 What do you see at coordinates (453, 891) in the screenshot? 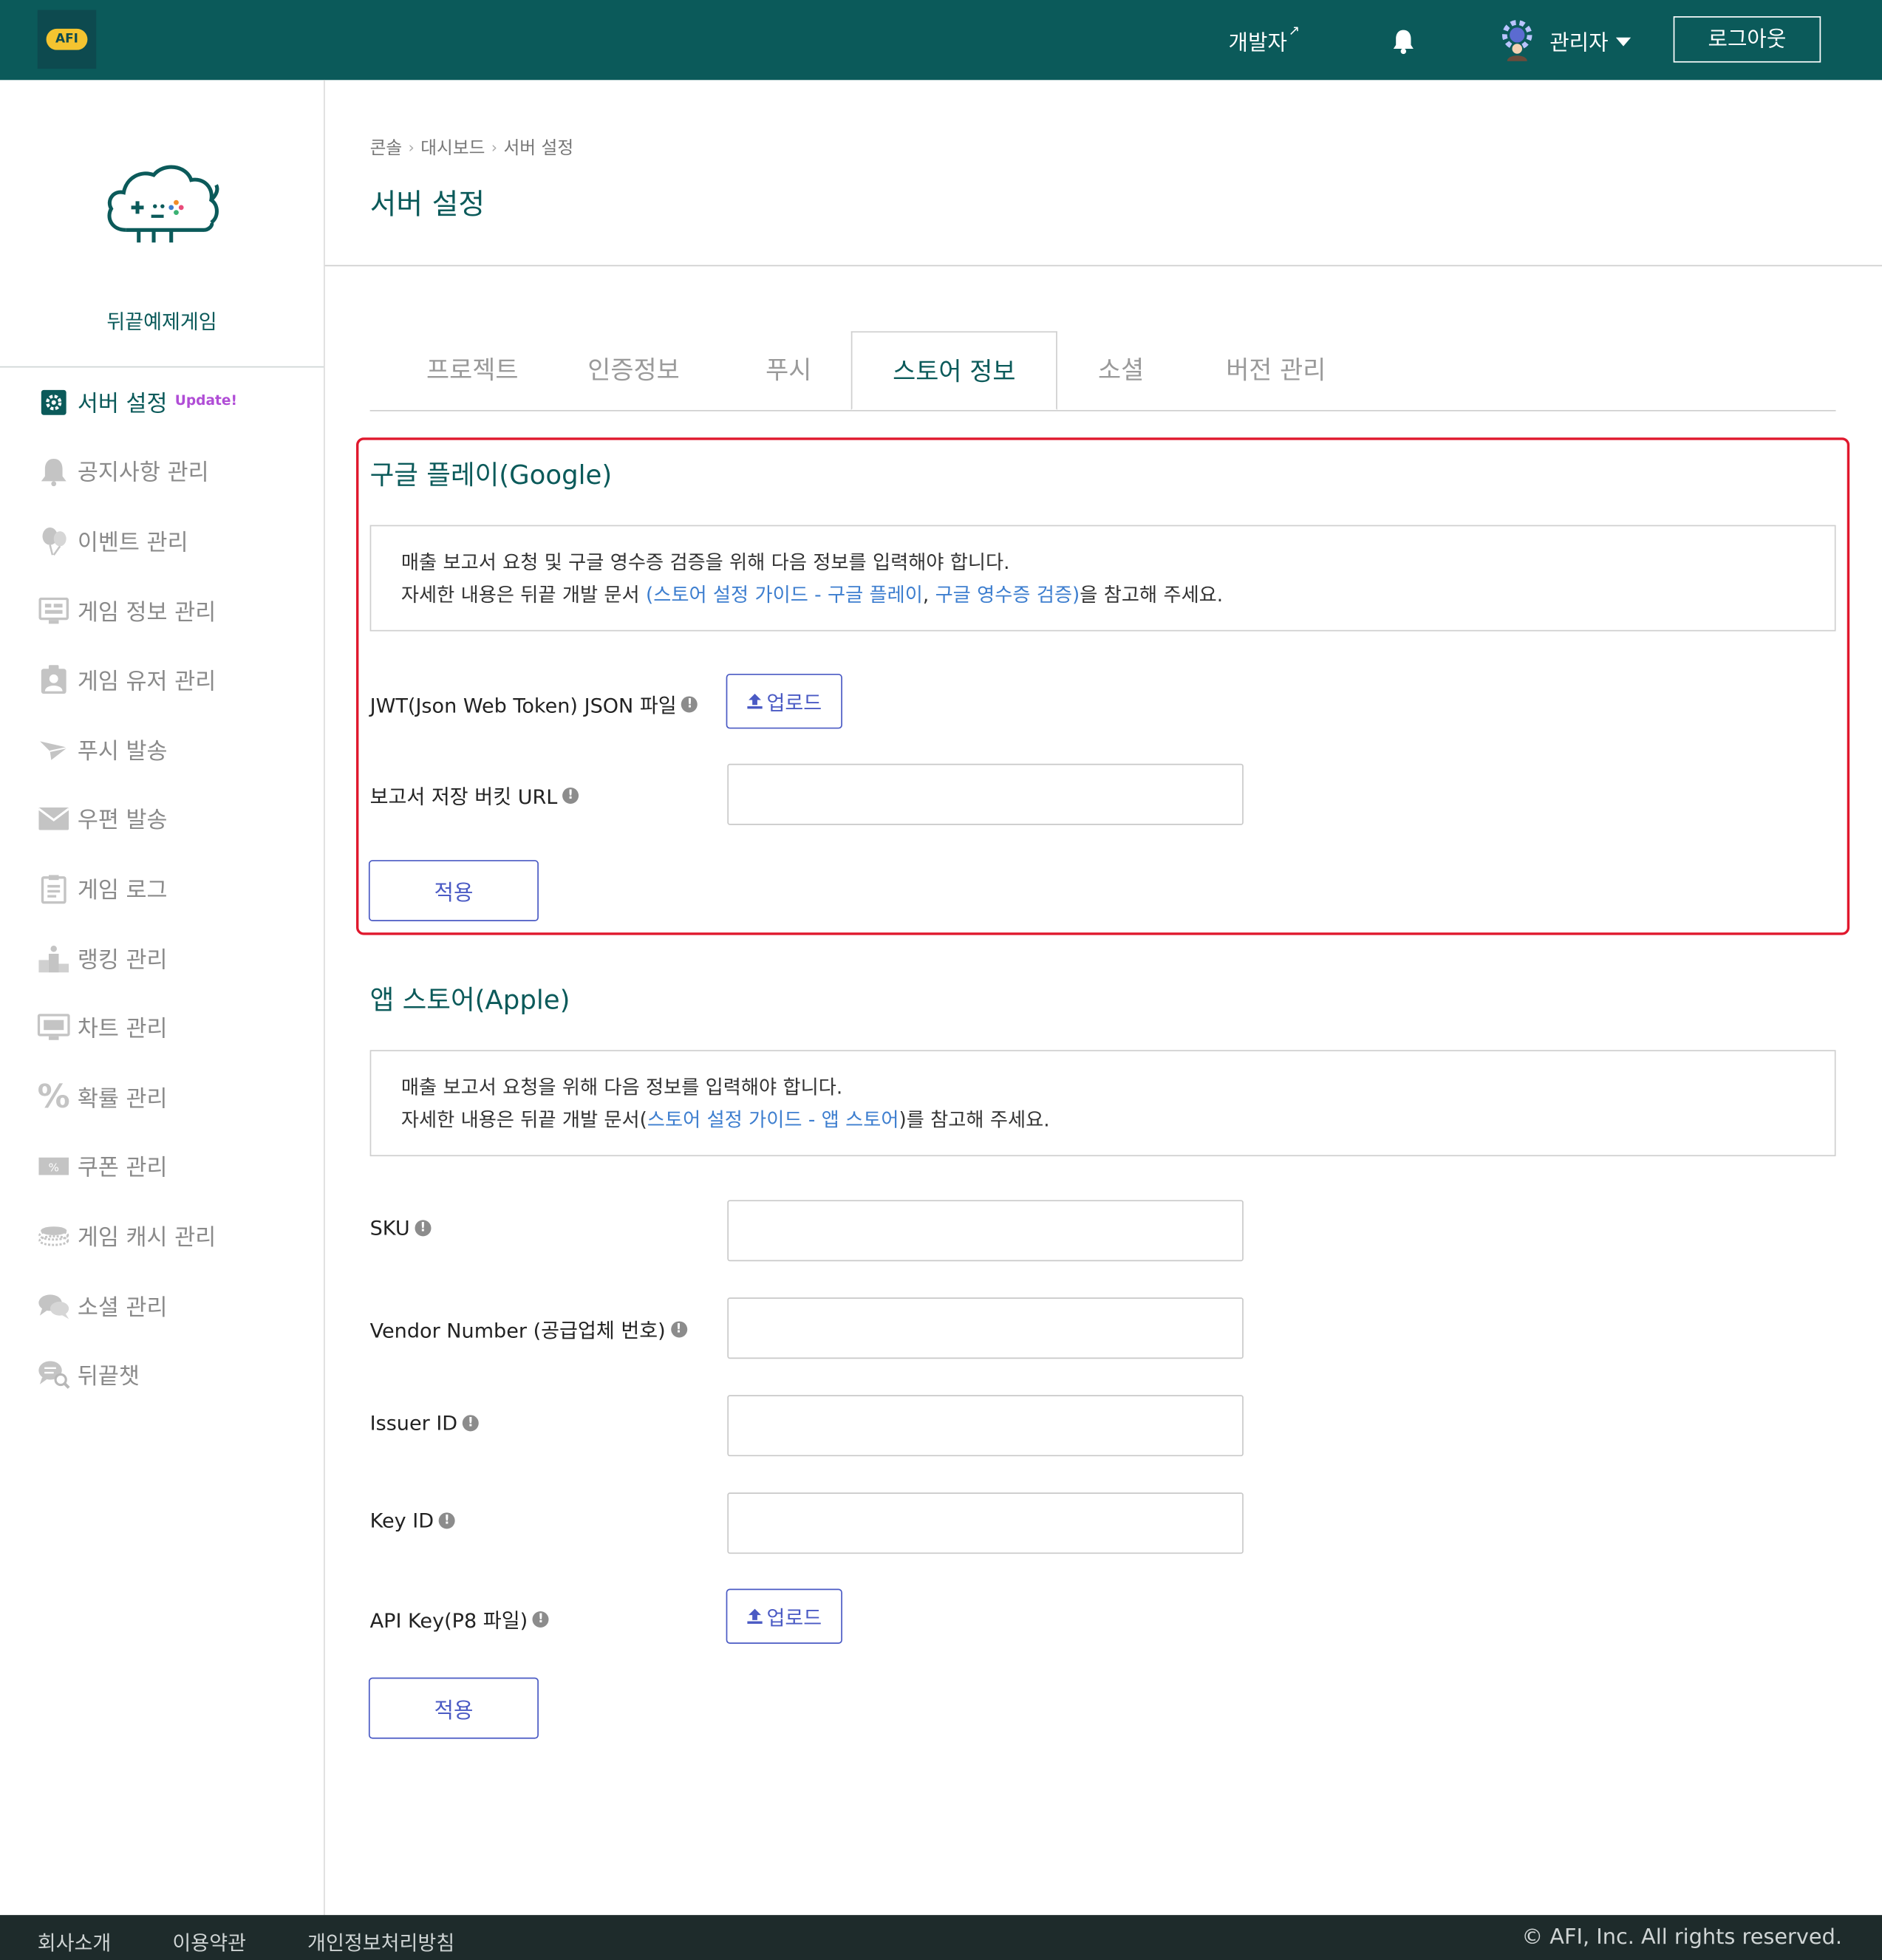
I see `google-apply-button: 적용` at bounding box center [453, 891].